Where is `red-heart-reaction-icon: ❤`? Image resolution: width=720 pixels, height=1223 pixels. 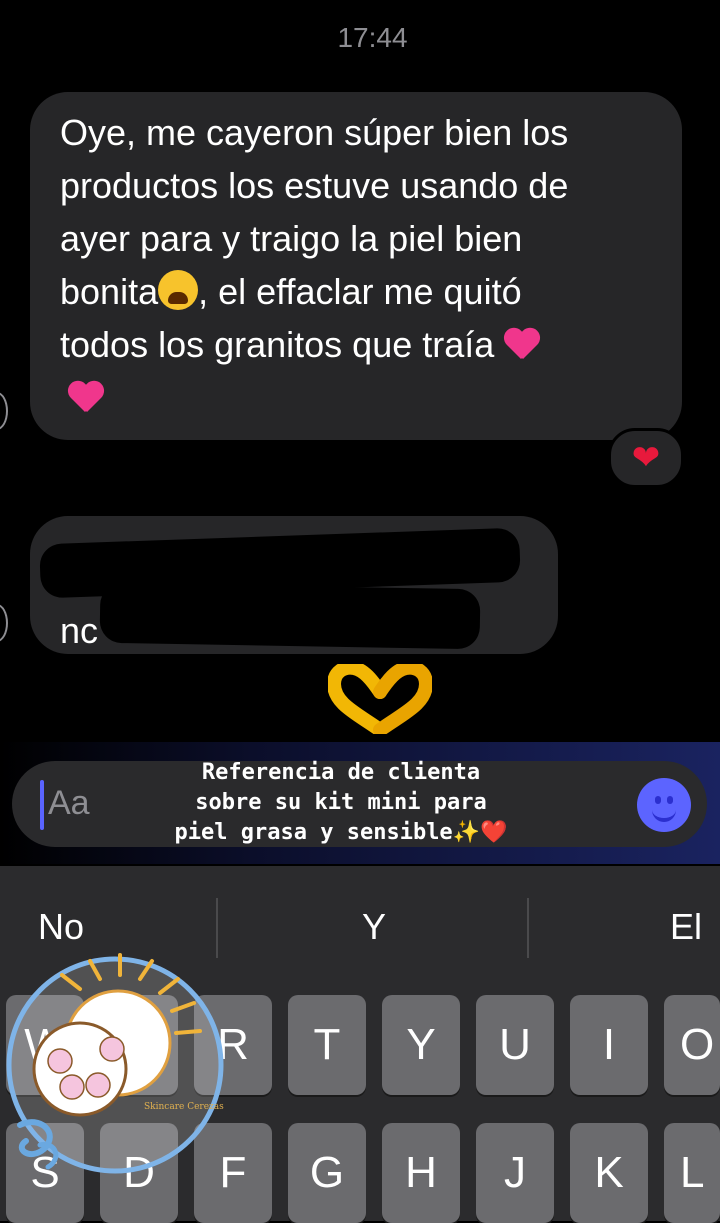
red-heart-reaction-icon: ❤ is located at coordinates (646, 458).